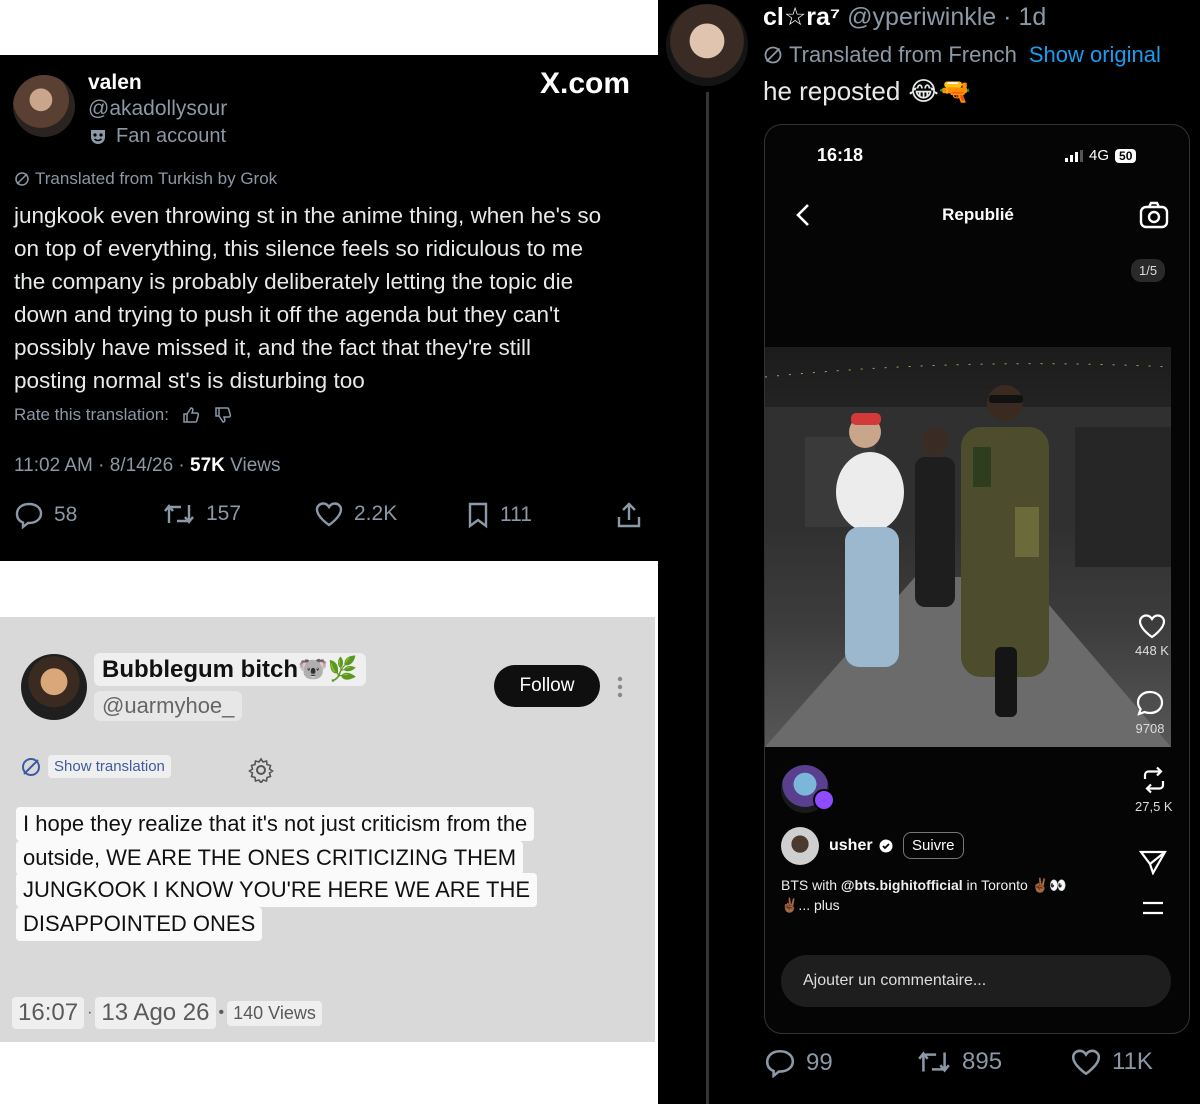  What do you see at coordinates (223, 415) in the screenshot?
I see `thumbs-down-icon` at bounding box center [223, 415].